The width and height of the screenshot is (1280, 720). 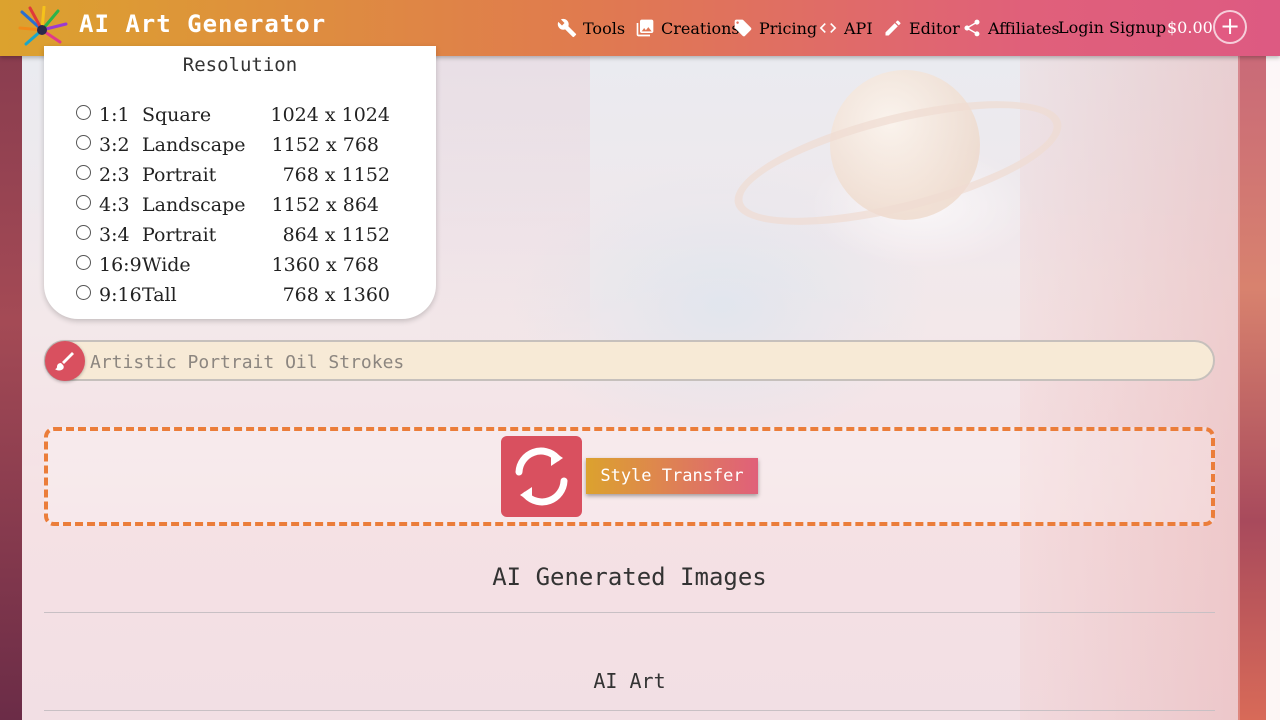 I want to click on nav-tools: Tools, so click(x=591, y=28).